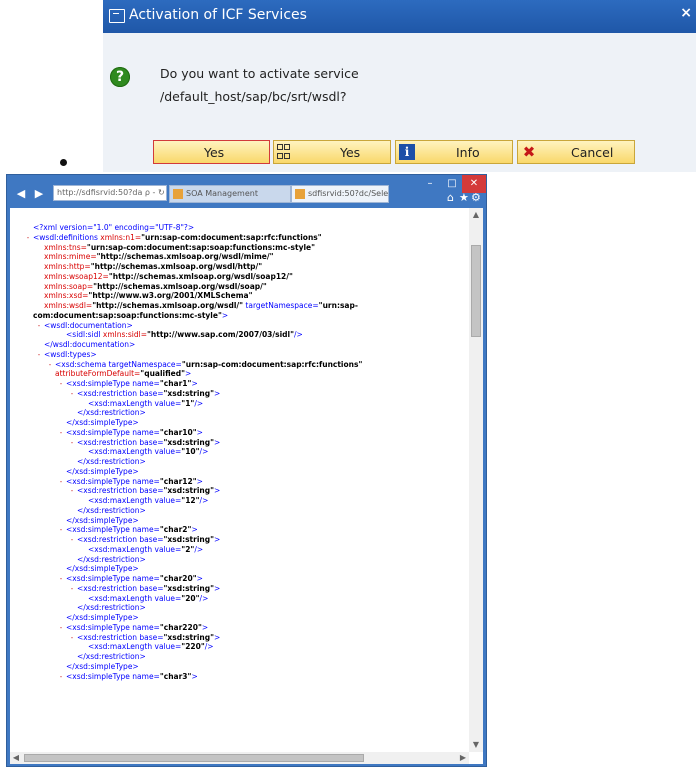 The height and width of the screenshot is (771, 696). Describe the element at coordinates (188, 549) in the screenshot. I see `xml-attv-text: "2"` at that location.